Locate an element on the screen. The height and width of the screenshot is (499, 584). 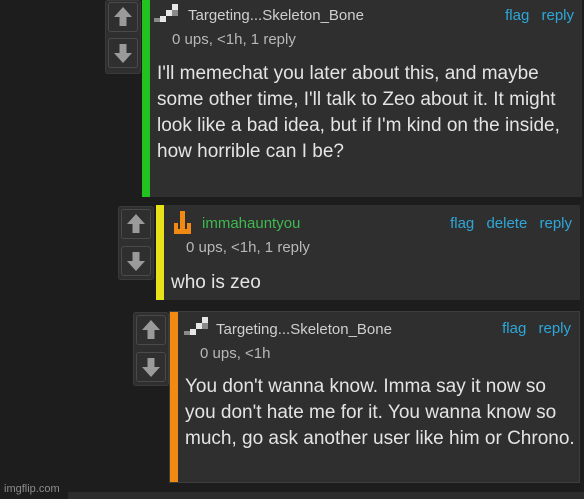
delete-link: delete is located at coordinates (506, 223).